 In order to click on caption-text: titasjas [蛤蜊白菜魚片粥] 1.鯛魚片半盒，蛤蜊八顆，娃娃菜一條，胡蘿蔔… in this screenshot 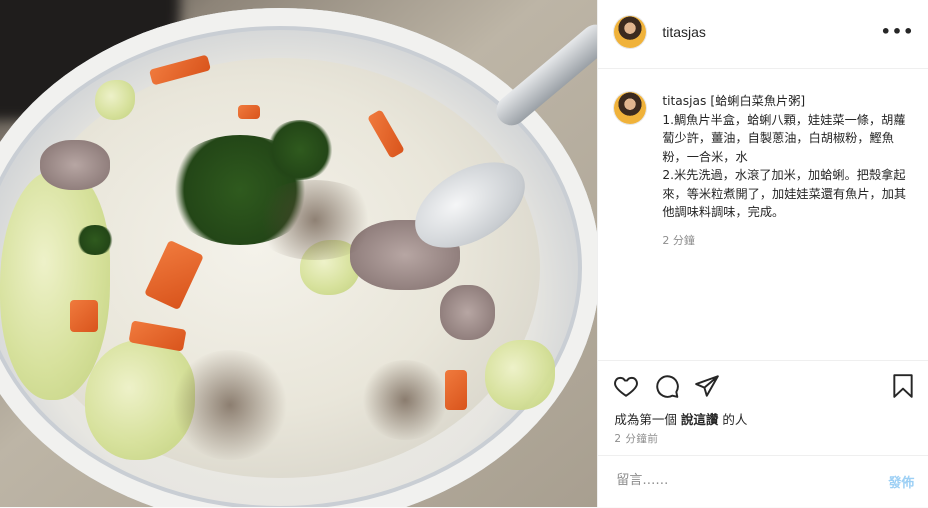, I will do `click(785, 157)`.